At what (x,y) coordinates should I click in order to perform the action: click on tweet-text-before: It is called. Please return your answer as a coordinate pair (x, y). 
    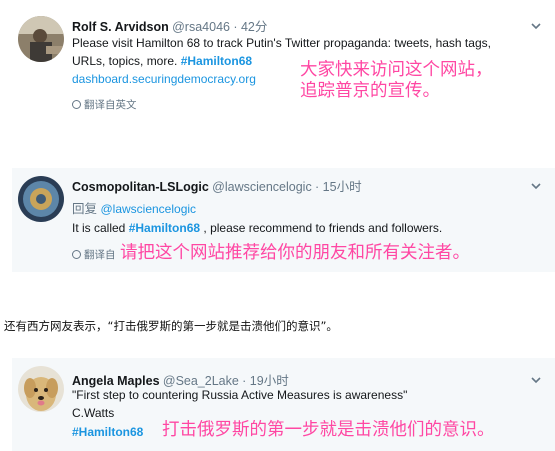
    Looking at the image, I should click on (100, 228).